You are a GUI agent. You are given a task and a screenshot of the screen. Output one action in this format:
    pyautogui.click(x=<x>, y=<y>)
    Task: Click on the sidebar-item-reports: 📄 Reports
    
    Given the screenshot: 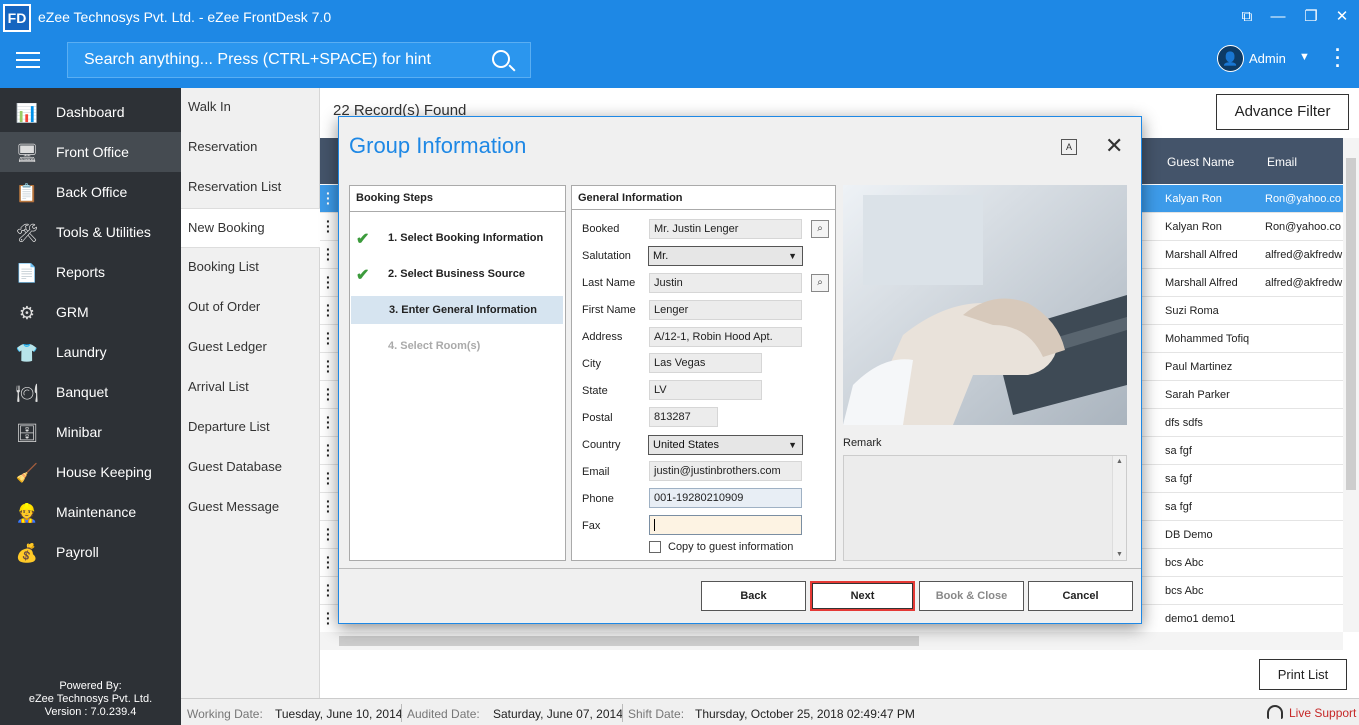 What is the action you would take?
    pyautogui.click(x=90, y=272)
    